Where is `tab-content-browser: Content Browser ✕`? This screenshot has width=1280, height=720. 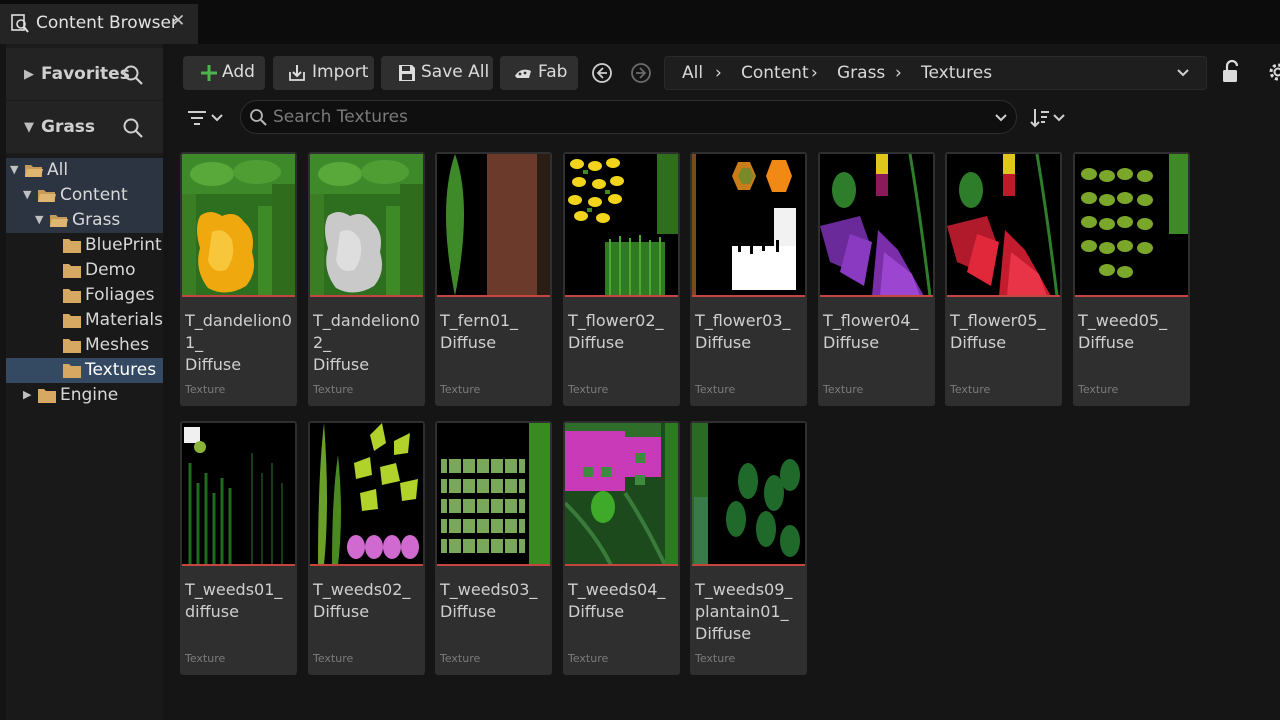
tab-content-browser: Content Browser ✕ is located at coordinates (99, 24).